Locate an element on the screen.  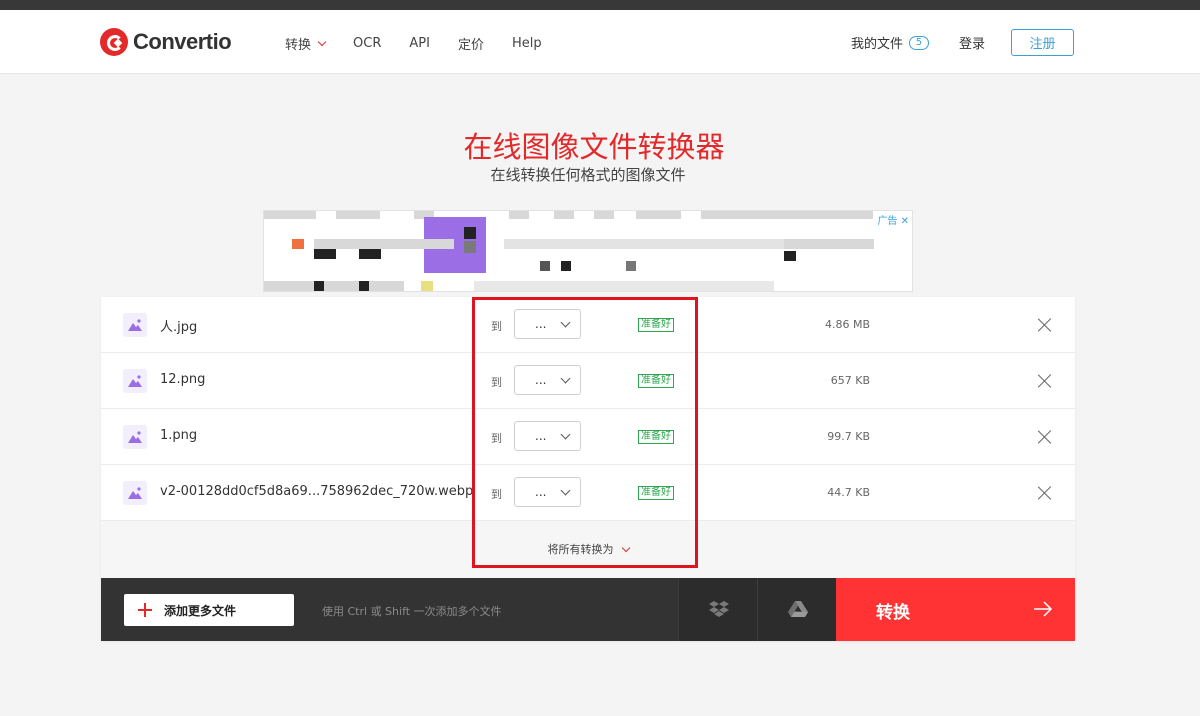
file-row: 1.png 到 ... 准备好 99.7 KB is located at coordinates (588, 437).